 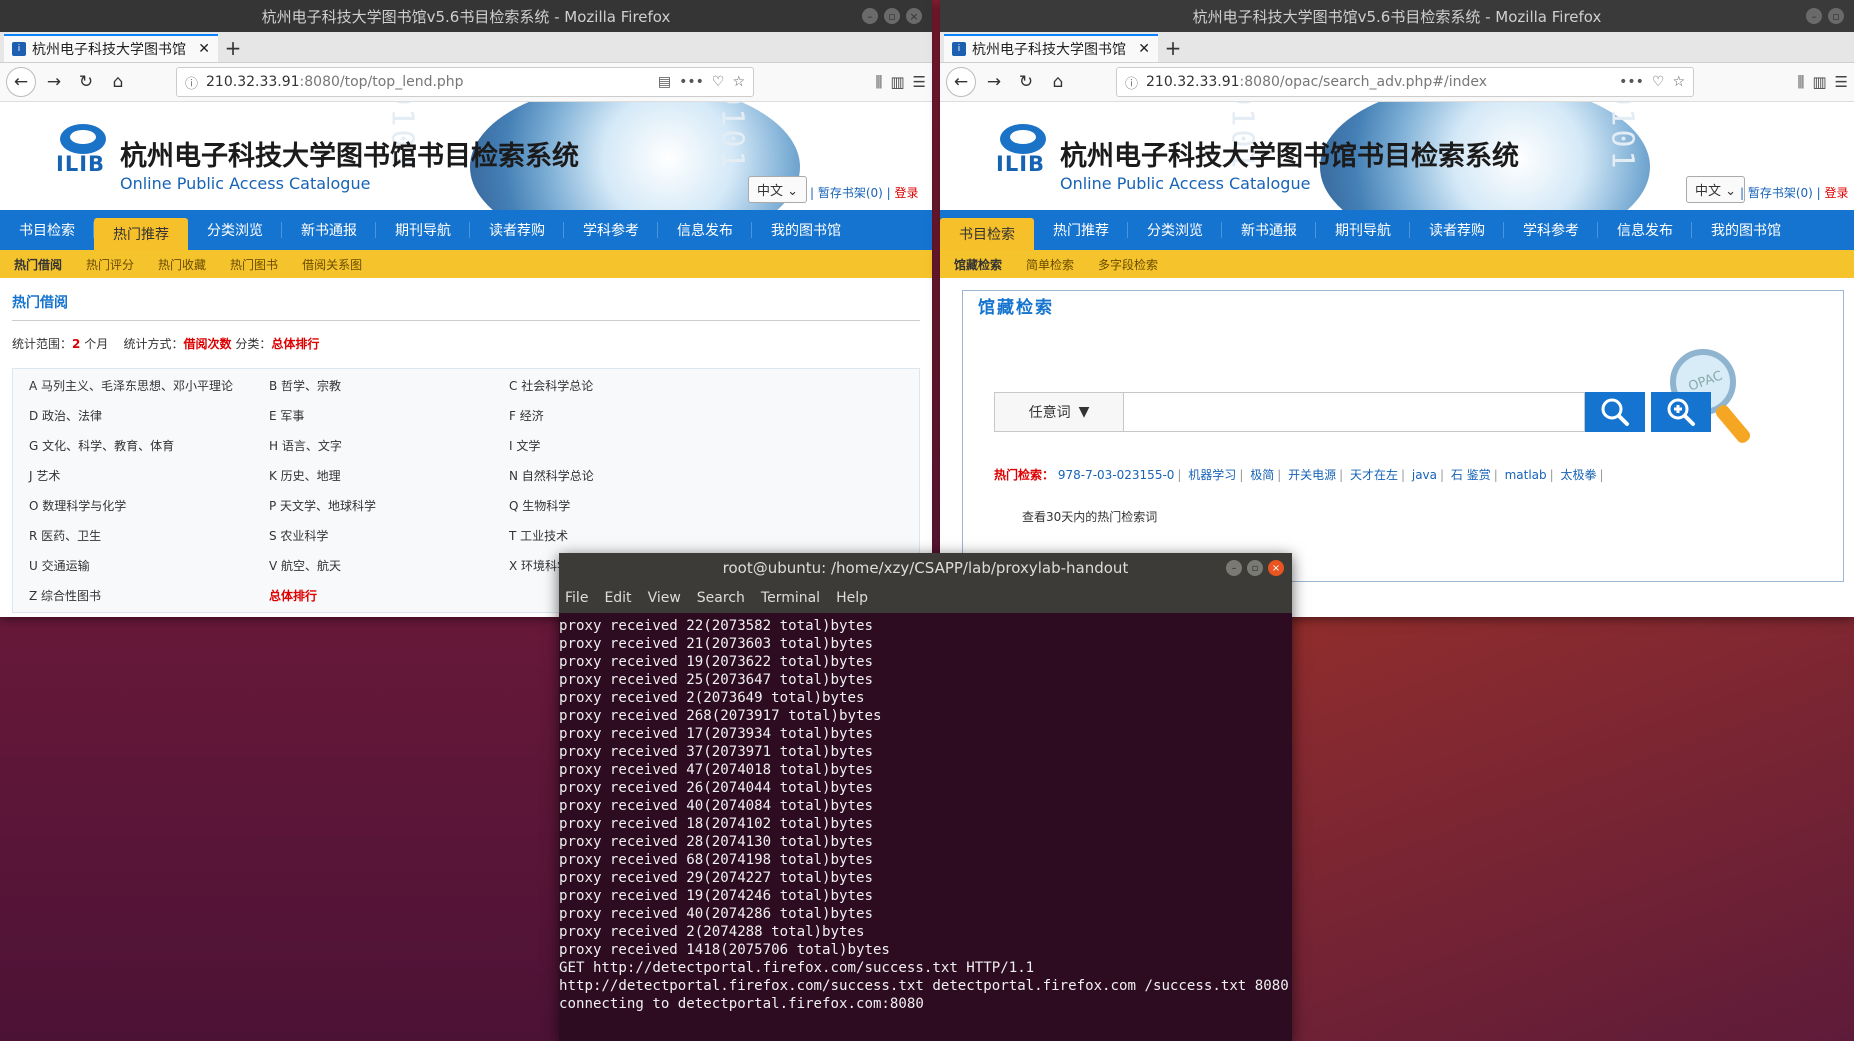 I want to click on method-value: 借阅次数, so click(x=207, y=344).